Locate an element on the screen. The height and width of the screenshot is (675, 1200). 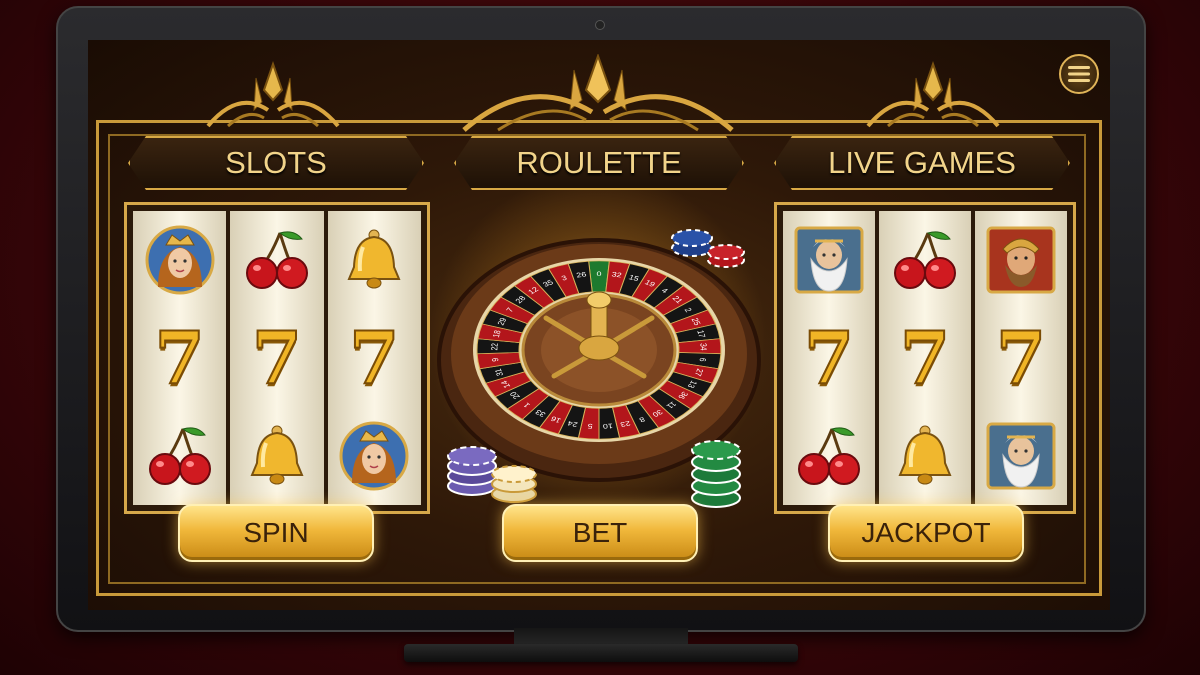
monitor-stand-base is located at coordinates (601, 653).